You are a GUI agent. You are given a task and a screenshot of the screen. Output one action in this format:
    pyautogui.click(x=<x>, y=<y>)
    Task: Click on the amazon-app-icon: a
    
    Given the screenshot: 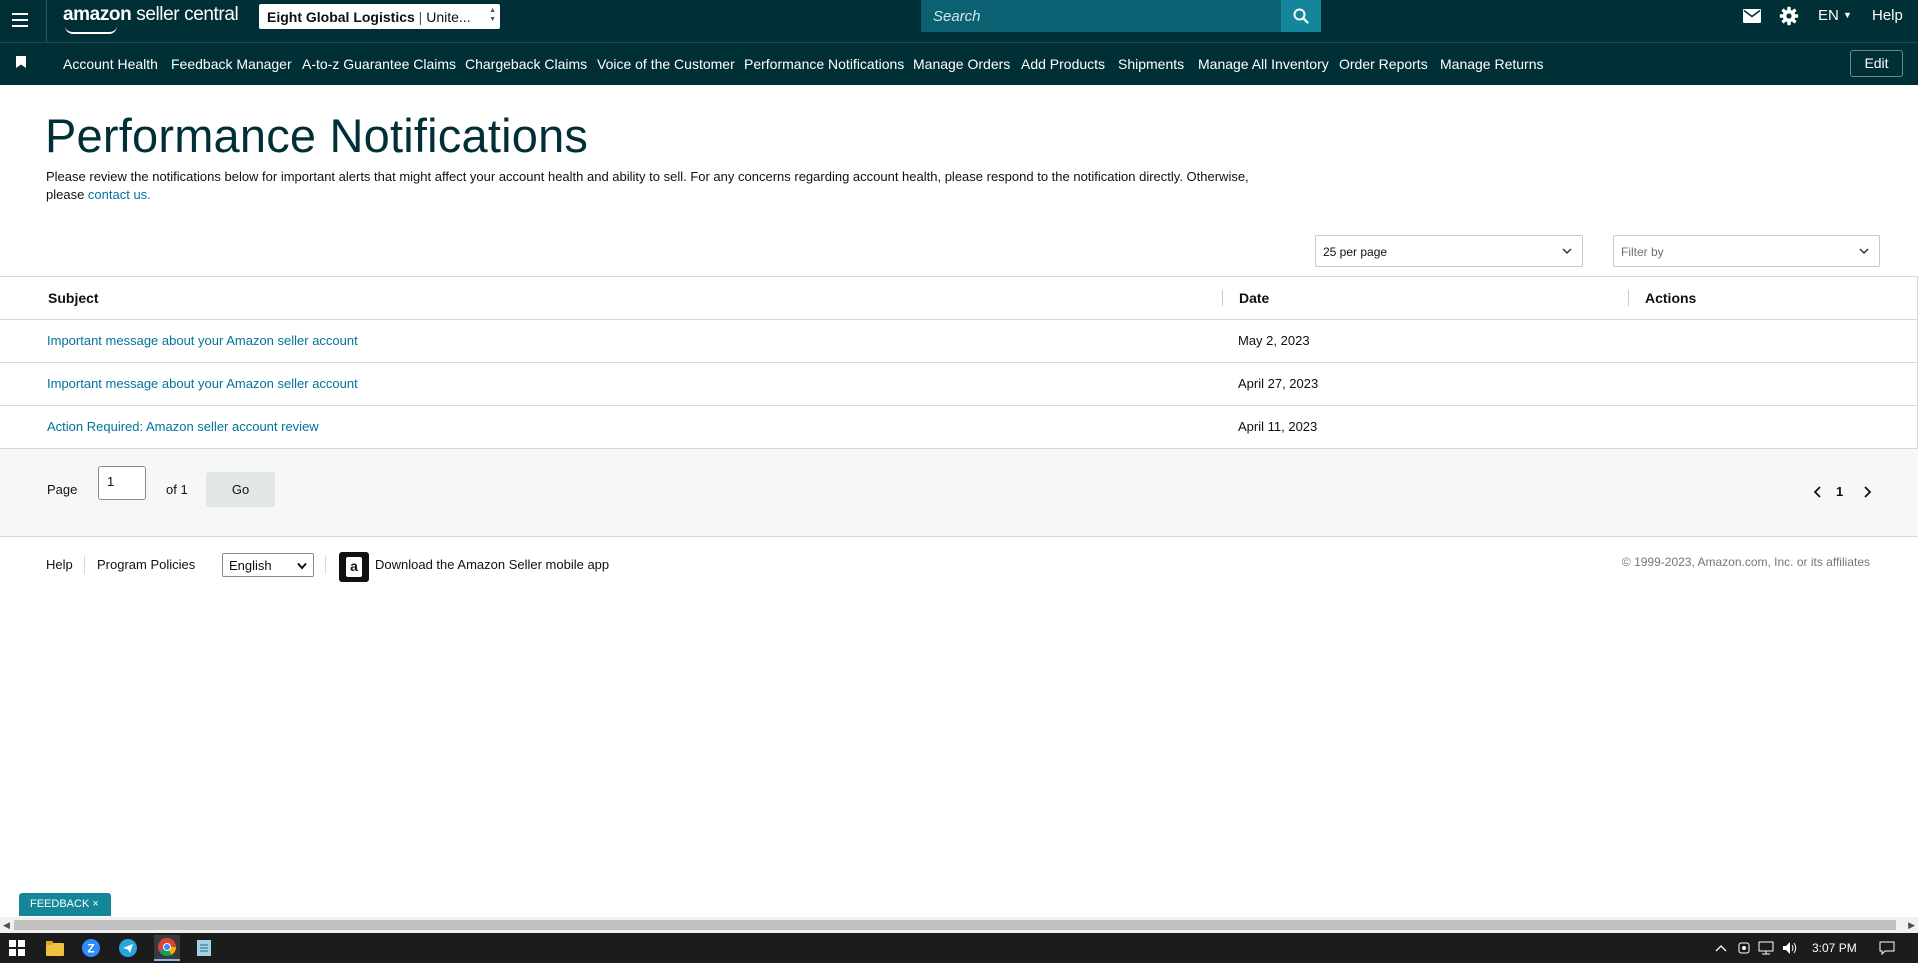 What is the action you would take?
    pyautogui.click(x=354, y=567)
    